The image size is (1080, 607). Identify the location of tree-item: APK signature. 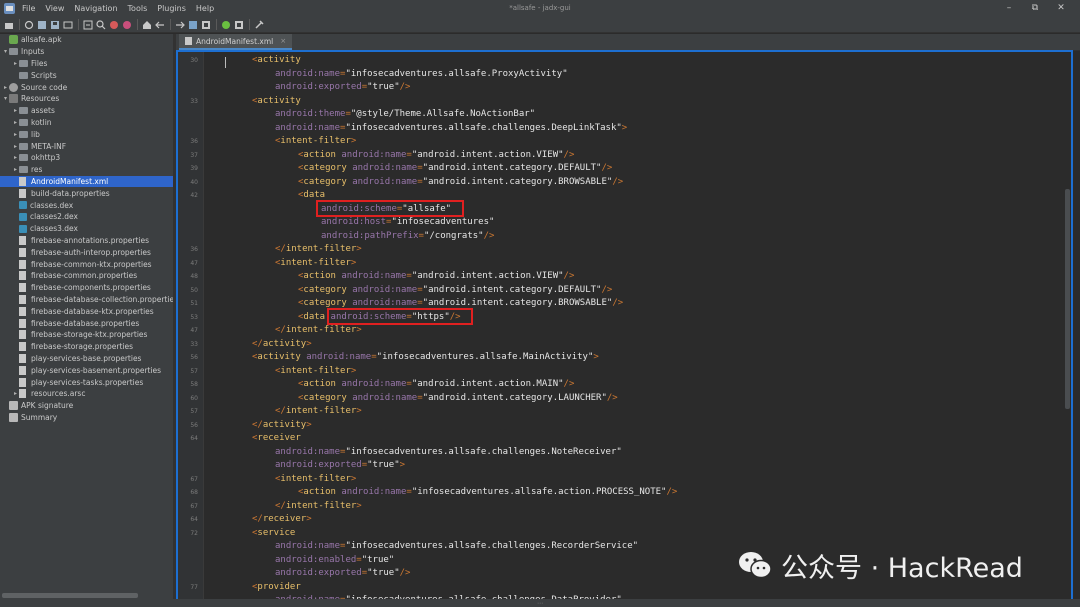
(86, 406).